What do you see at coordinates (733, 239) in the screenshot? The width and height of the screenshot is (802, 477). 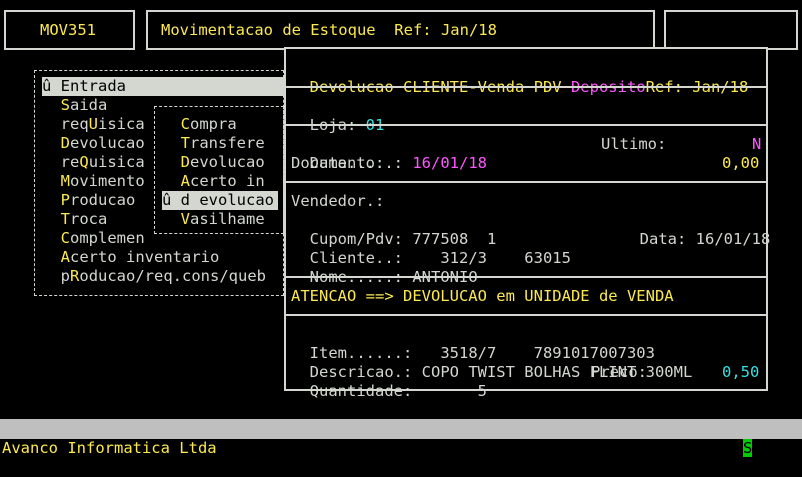 I see `data2-value: 16/01/18` at bounding box center [733, 239].